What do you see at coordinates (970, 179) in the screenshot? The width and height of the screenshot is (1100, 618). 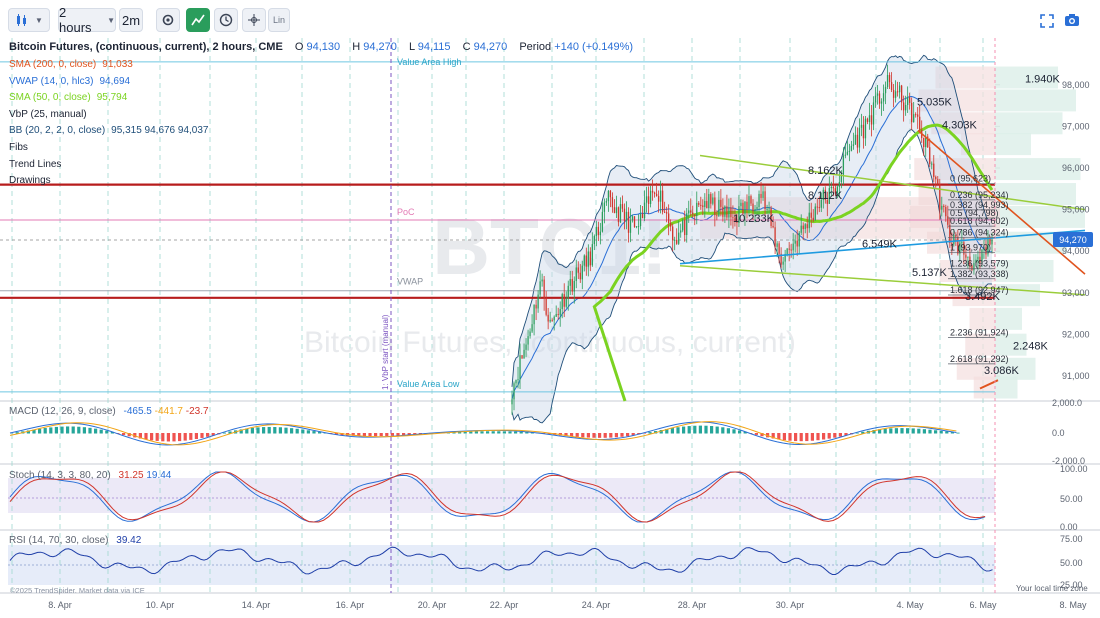 I see `fib-label: 0 (95,623)` at bounding box center [970, 179].